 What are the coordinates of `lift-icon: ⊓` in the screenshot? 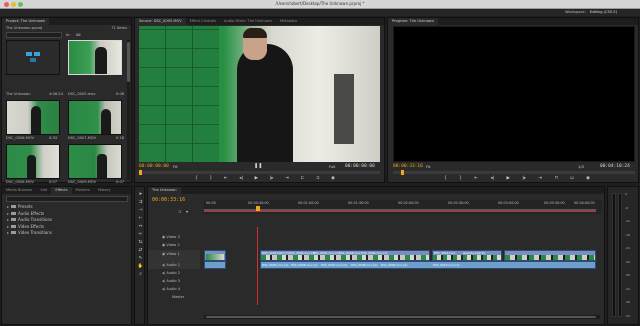 It's located at (555, 179).